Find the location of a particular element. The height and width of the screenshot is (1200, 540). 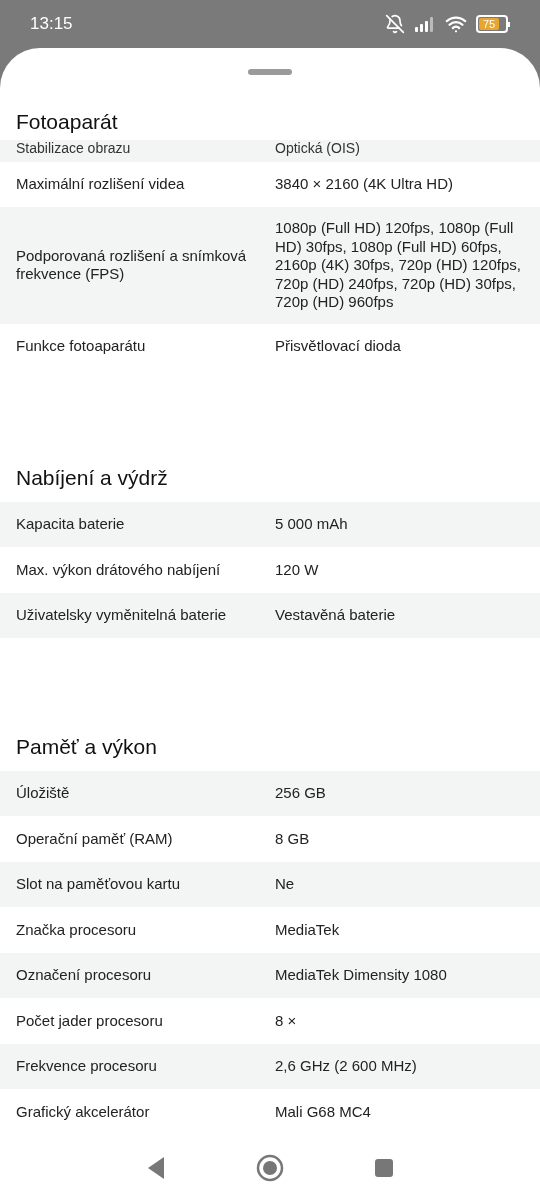

spec-label: Označení procesoru is located at coordinates (84, 975).